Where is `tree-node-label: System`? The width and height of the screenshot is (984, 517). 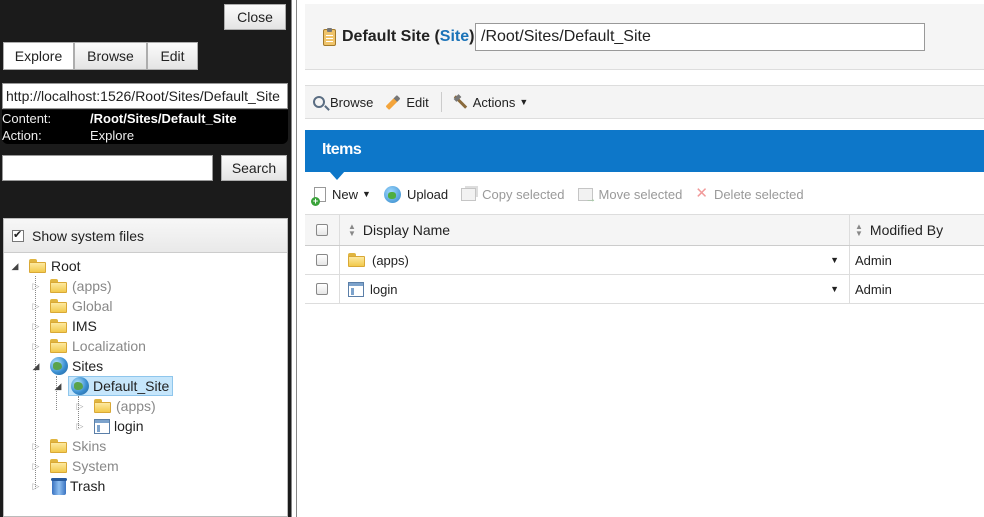 tree-node-label: System is located at coordinates (95, 466).